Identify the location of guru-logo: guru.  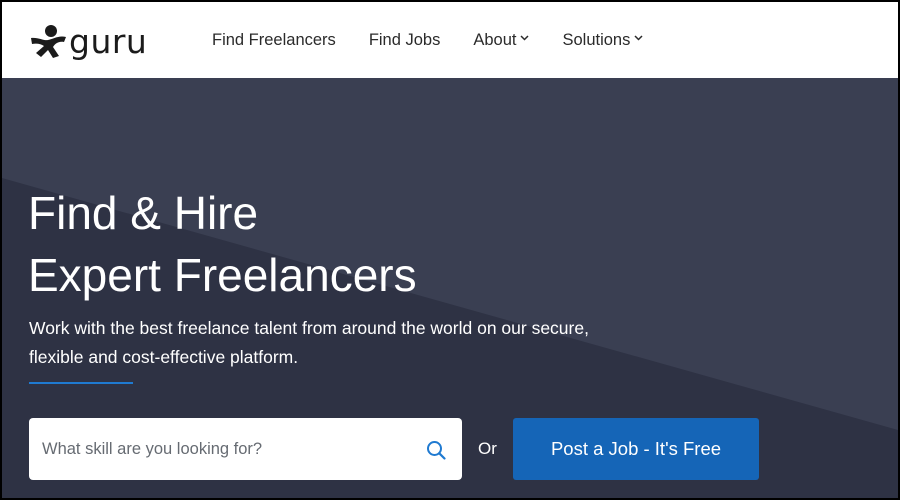
(87, 42).